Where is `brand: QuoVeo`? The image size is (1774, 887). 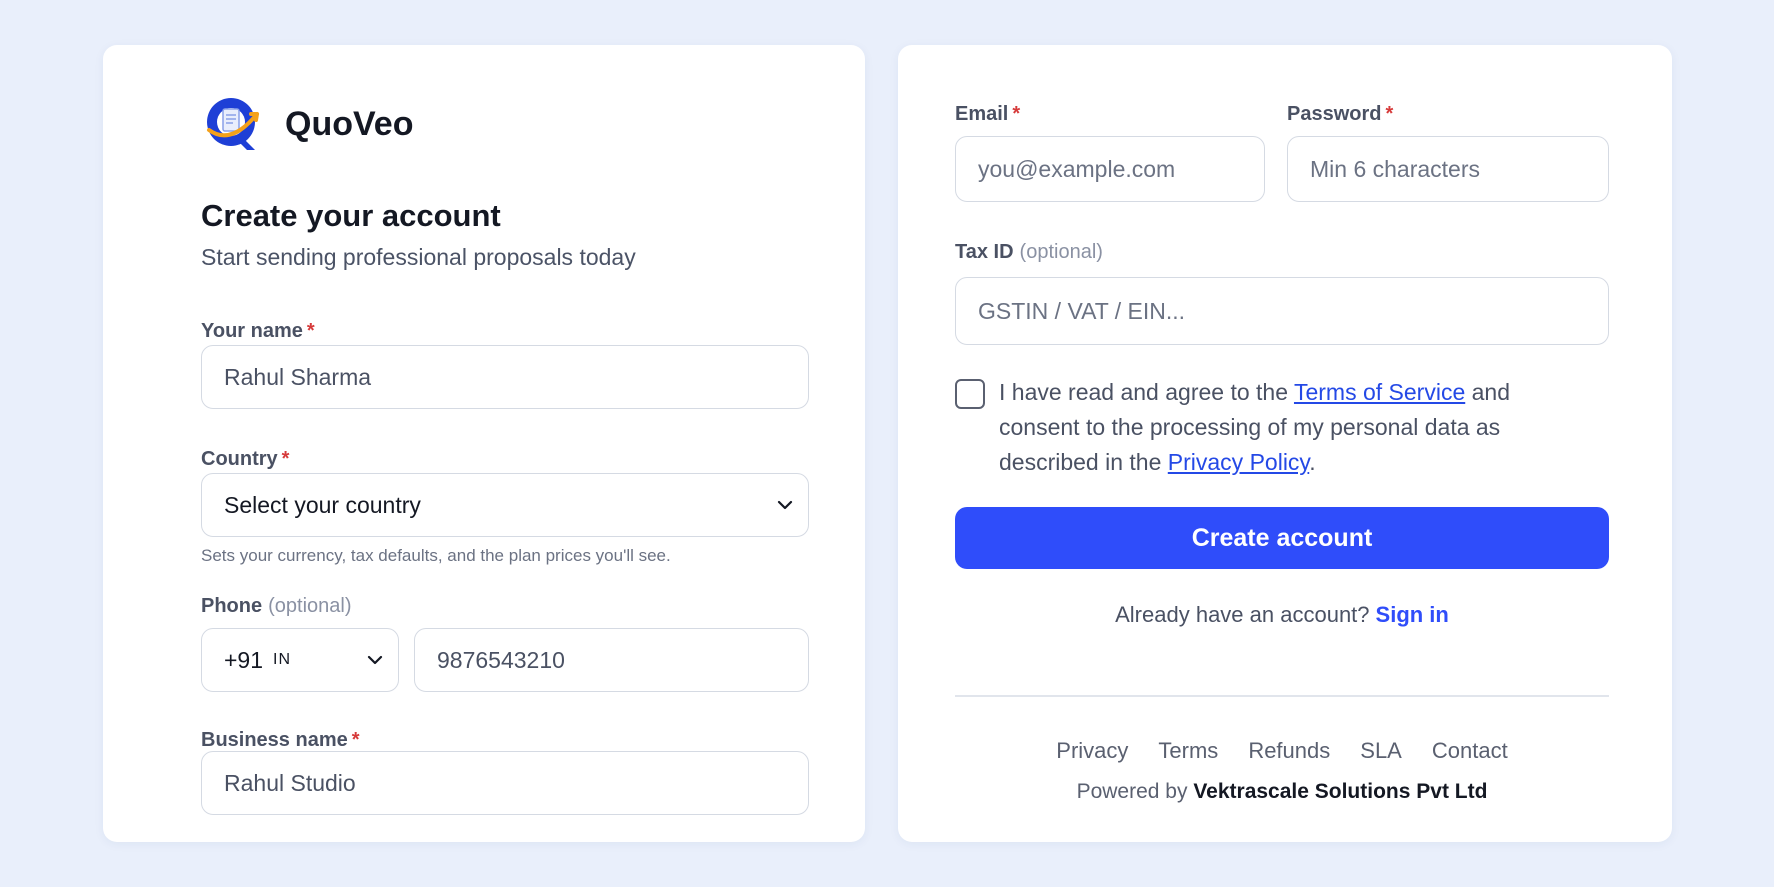 brand: QuoVeo is located at coordinates (307, 124).